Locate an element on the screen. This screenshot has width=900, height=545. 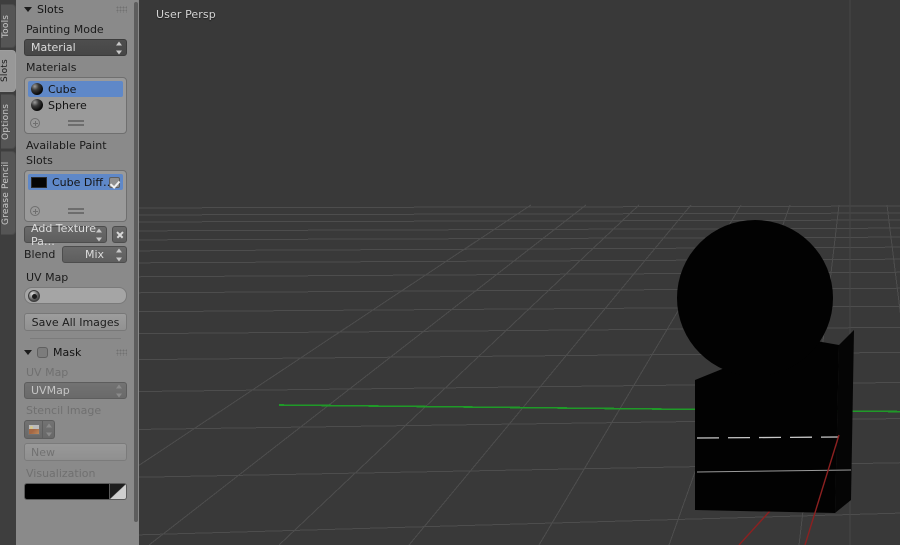
stencil-new-image-button: New is located at coordinates (75, 452).